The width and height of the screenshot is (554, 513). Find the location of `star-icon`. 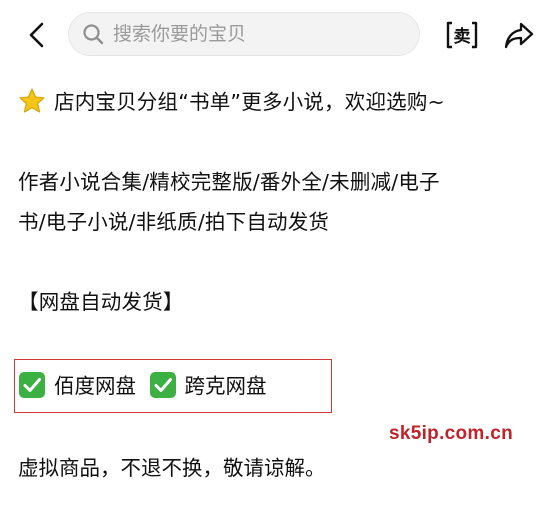

star-icon is located at coordinates (32, 100).